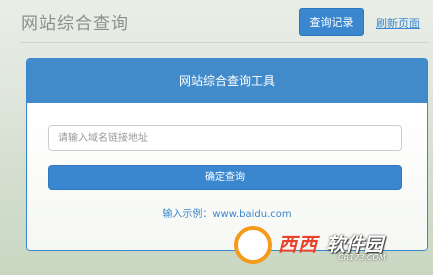 The image size is (433, 275). Describe the element at coordinates (224, 42) in the screenshot. I see `header-divider` at that location.